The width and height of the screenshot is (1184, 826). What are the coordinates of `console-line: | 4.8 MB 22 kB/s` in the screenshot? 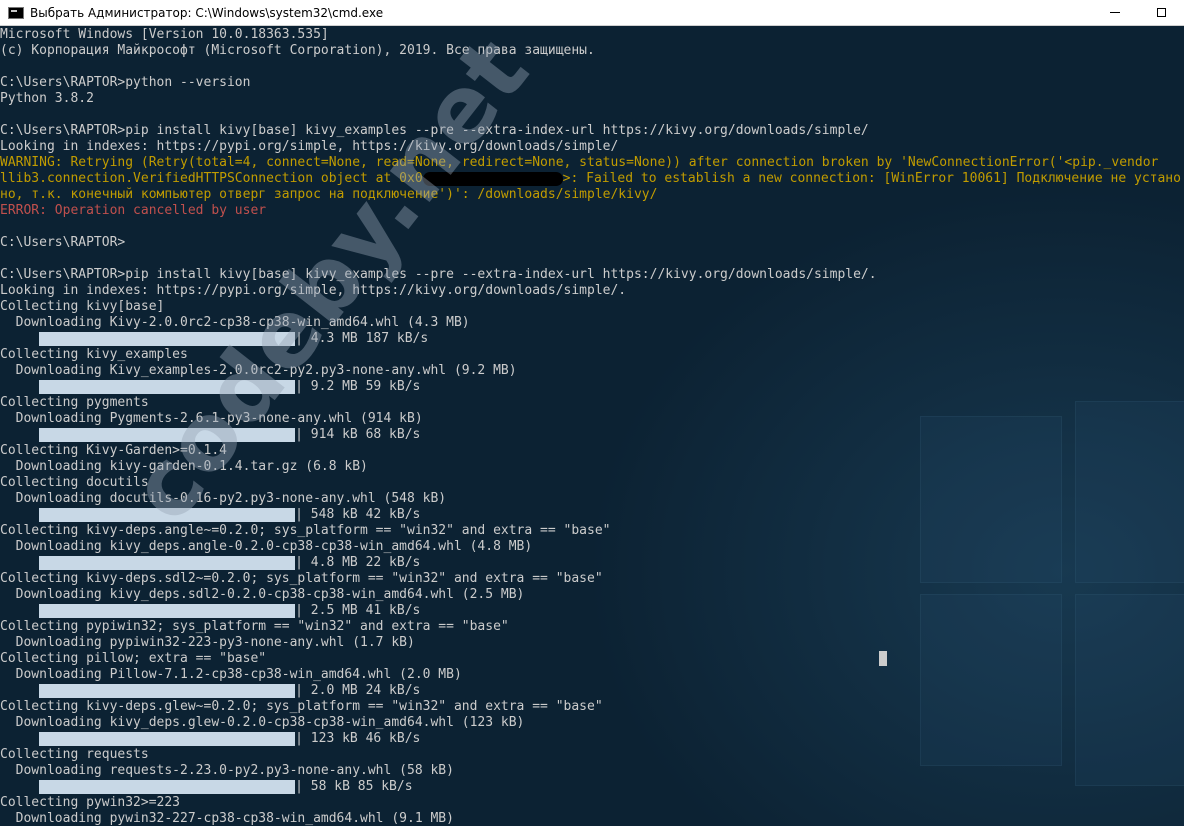 It's located at (592, 563).